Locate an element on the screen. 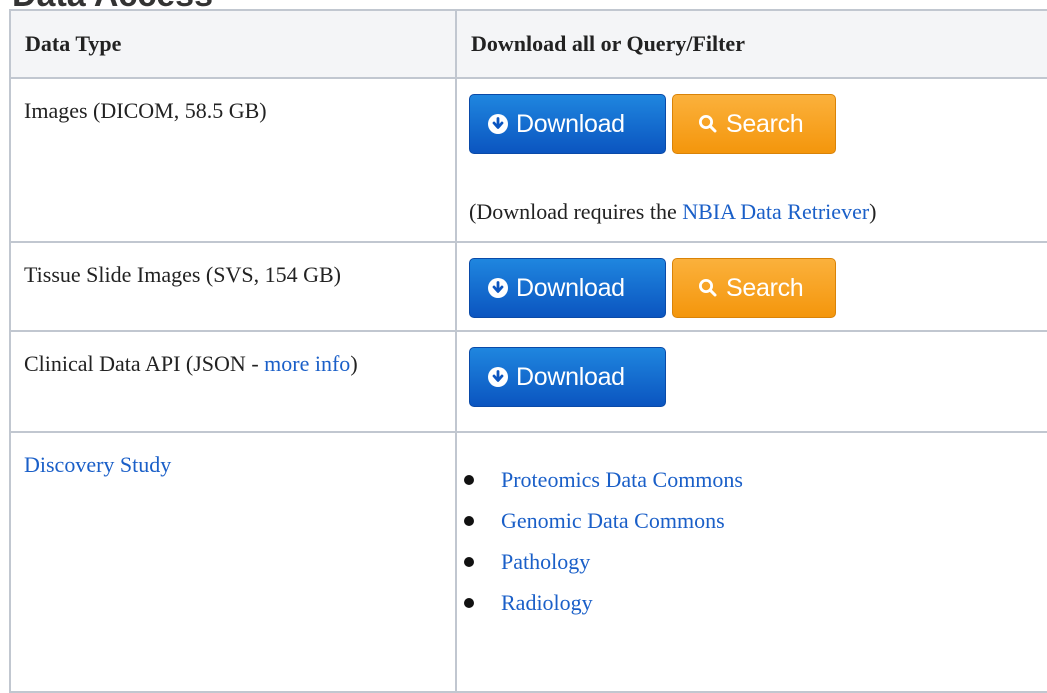  note-prefix: (Download requires the is located at coordinates (576, 211).